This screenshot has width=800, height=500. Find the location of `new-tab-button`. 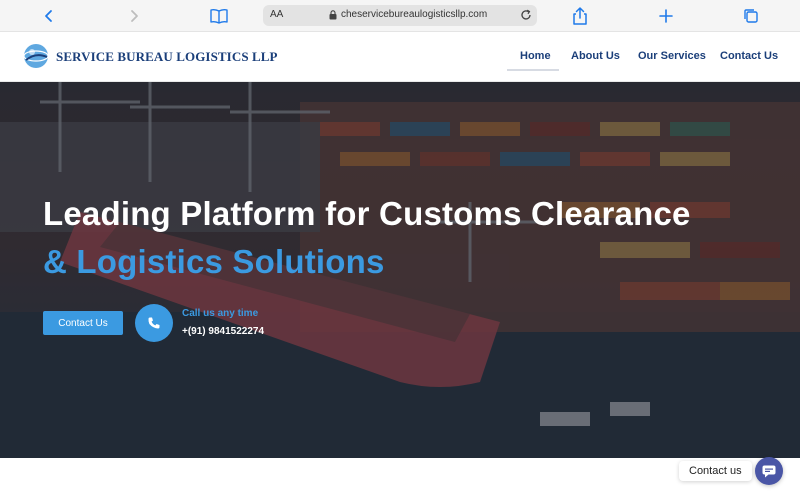

new-tab-button is located at coordinates (666, 16).